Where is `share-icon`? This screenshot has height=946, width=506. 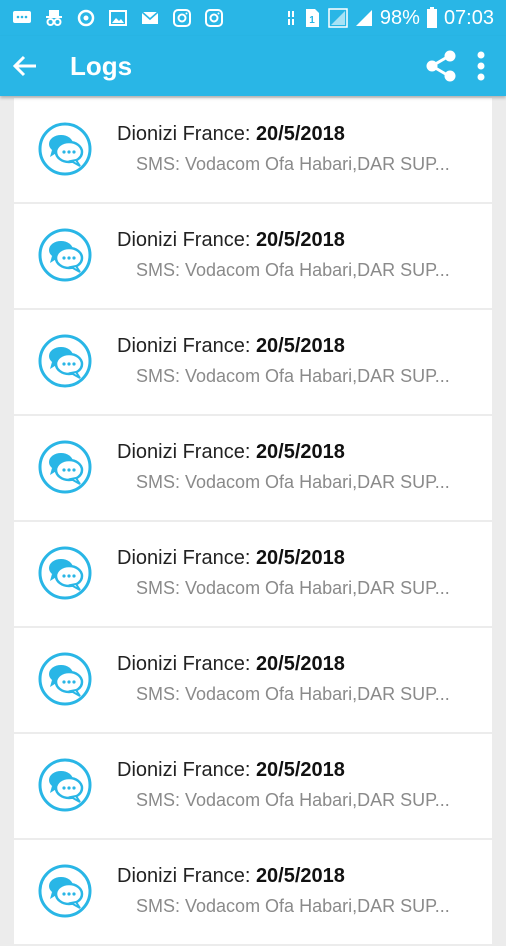
share-icon is located at coordinates (441, 66).